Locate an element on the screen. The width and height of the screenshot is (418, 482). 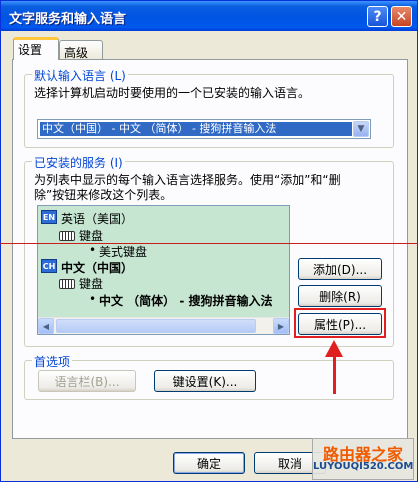
default-language-select: 中文（中国） - 中文 （简体） - 搜狗拼音输入法 ▼ is located at coordinates (204, 129).